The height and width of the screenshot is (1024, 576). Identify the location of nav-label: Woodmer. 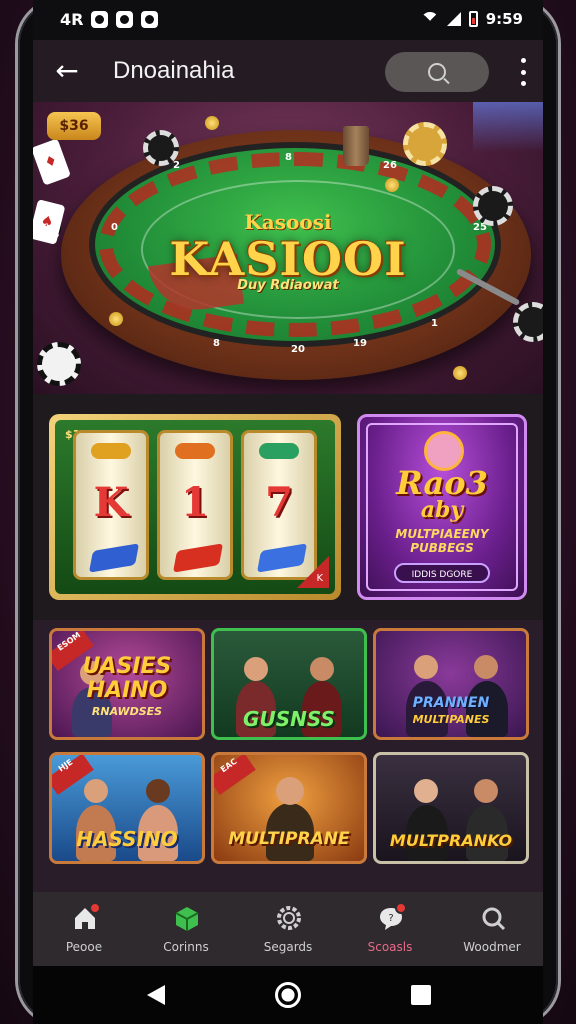
(492, 947).